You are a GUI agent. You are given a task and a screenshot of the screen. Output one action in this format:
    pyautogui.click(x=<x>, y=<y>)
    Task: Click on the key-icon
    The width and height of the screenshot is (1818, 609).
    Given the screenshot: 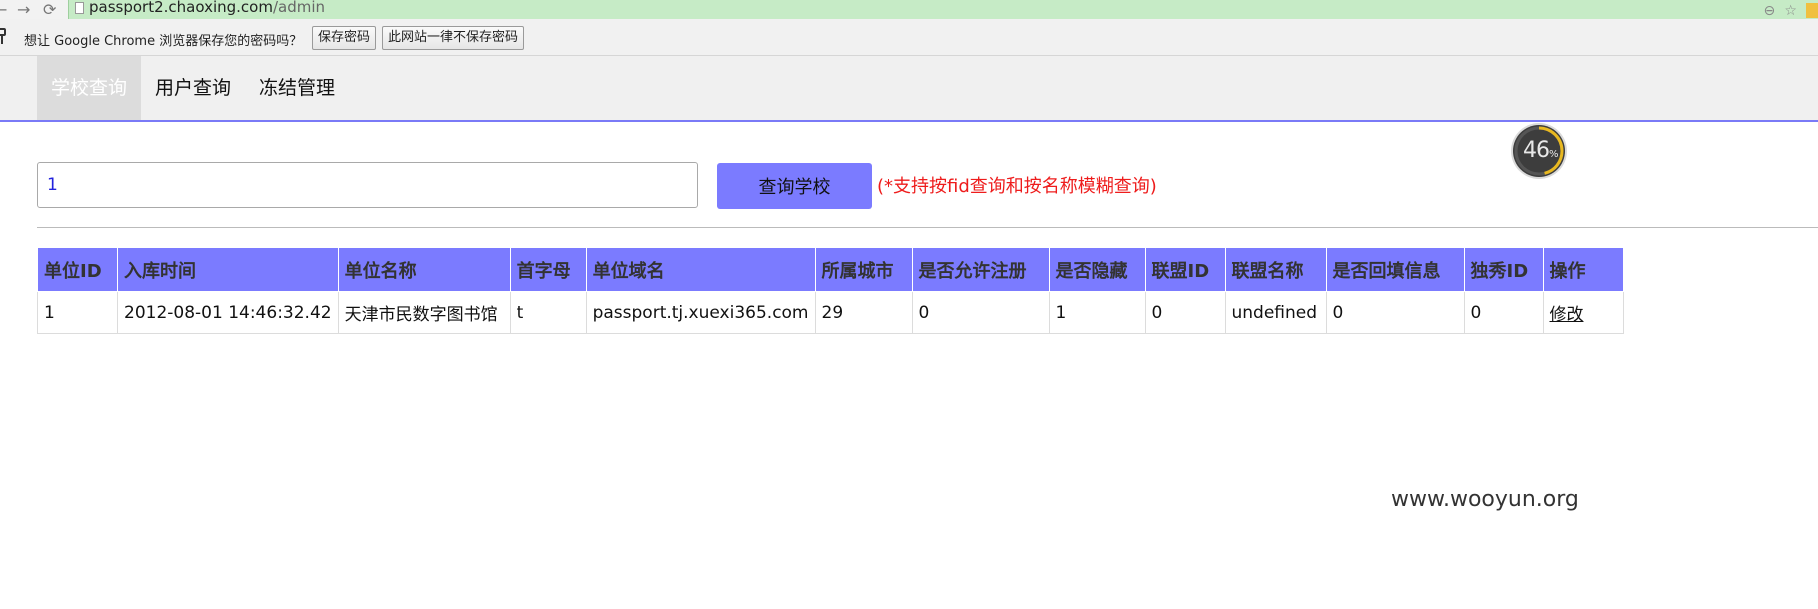 What is the action you would take?
    pyautogui.click(x=3, y=36)
    